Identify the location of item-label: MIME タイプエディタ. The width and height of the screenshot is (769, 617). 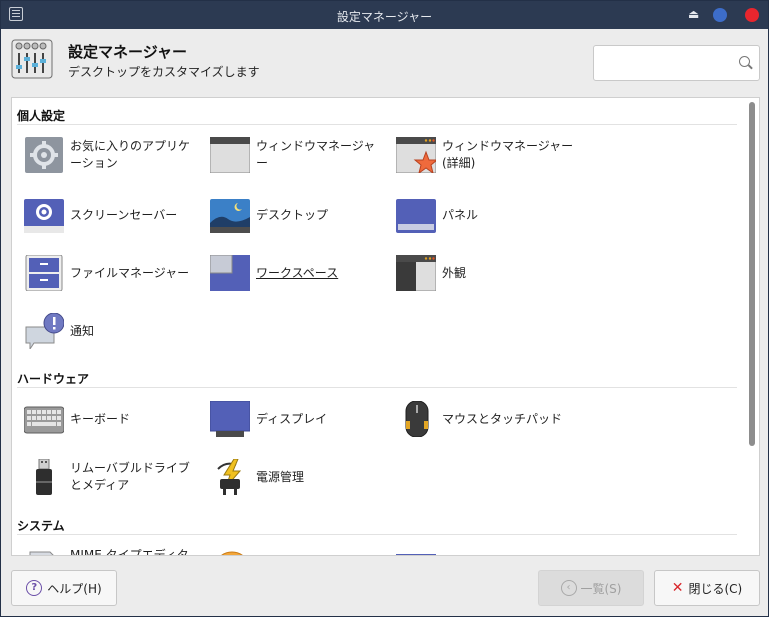
(129, 552).